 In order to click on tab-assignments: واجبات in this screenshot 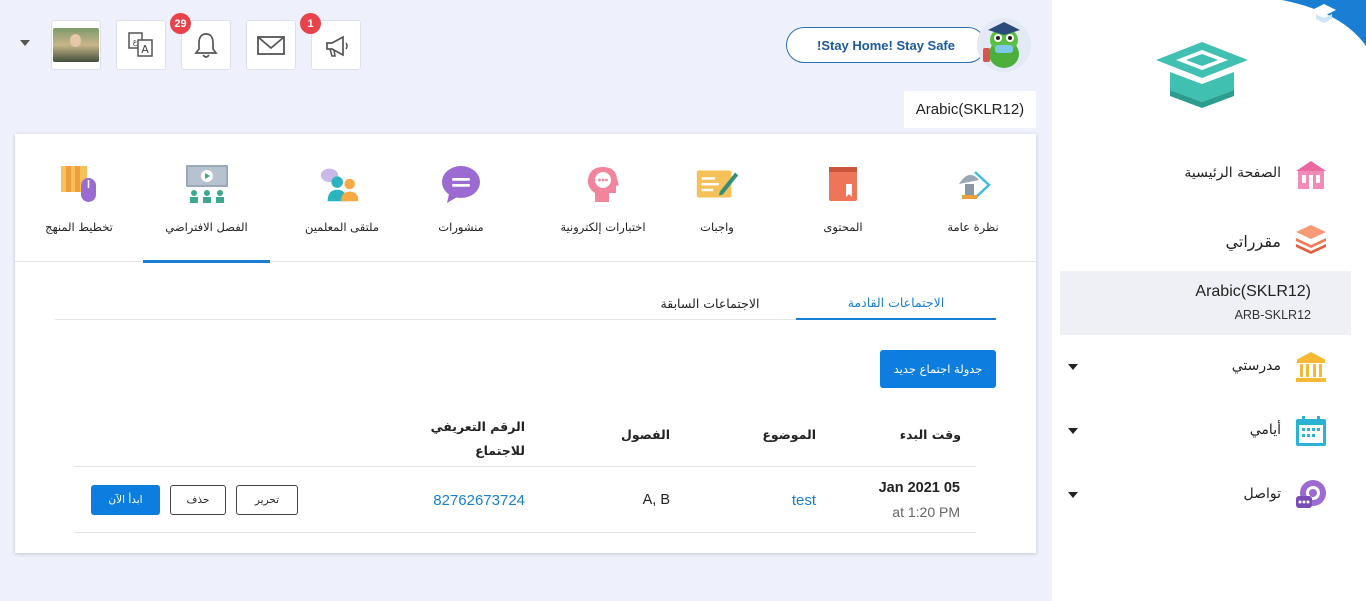, I will do `click(717, 198)`.